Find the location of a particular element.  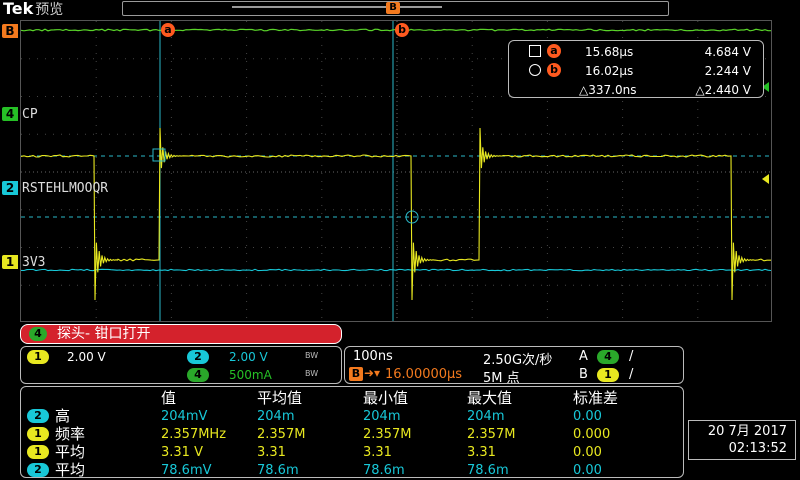

channel-2-marker: 2 RSTEHLMOOQR is located at coordinates (55, 188).